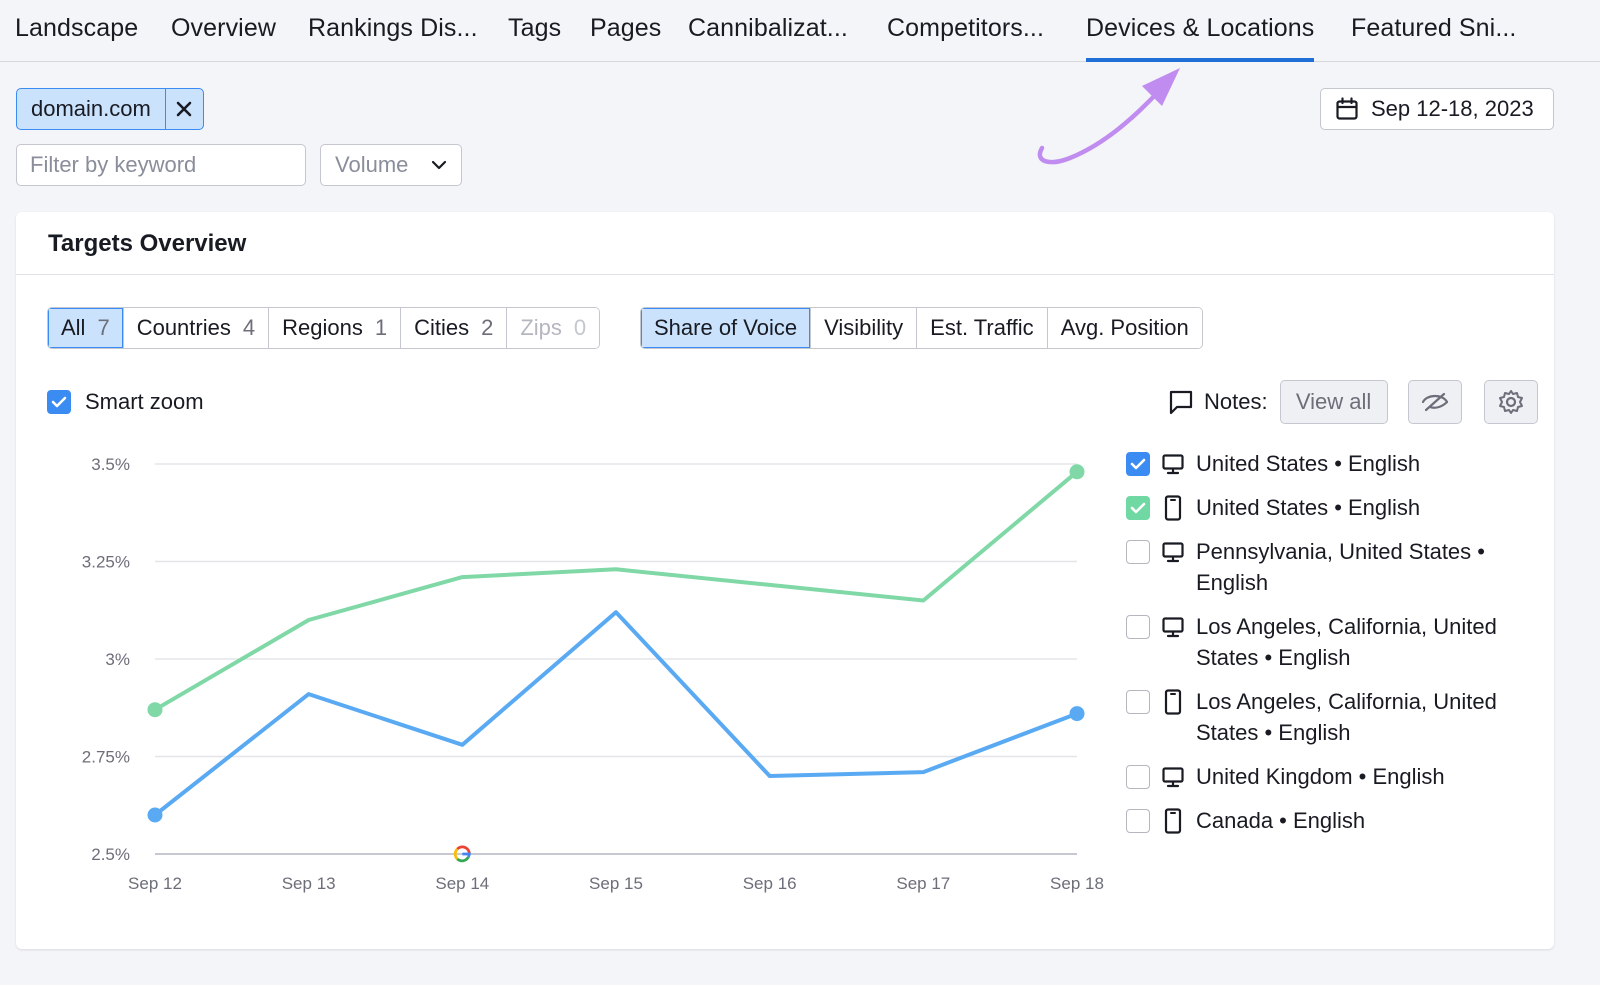 The width and height of the screenshot is (1600, 985). Describe the element at coordinates (110, 464) in the screenshot. I see `y-tick-label: 3.5%` at that location.